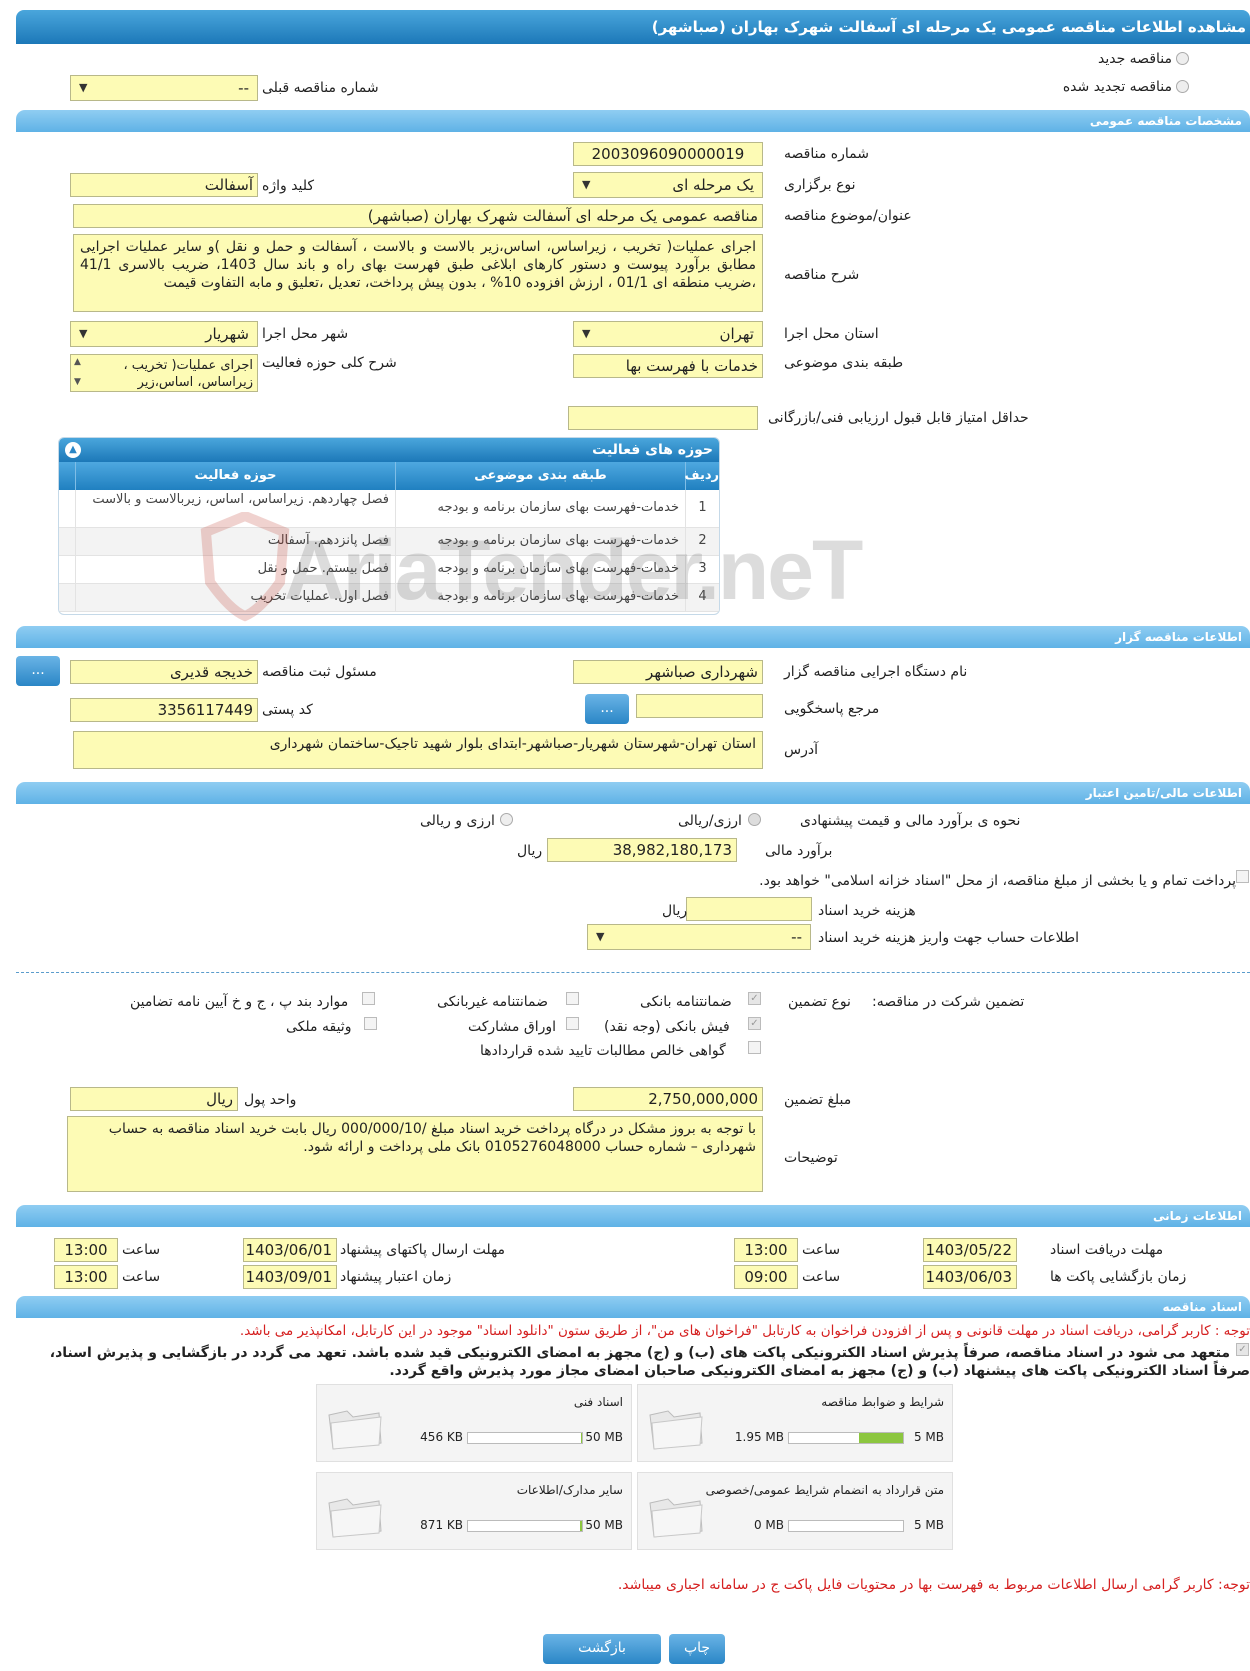 The width and height of the screenshot is (1250, 1671). I want to click on renewed-tender-radio, so click(1182, 86).